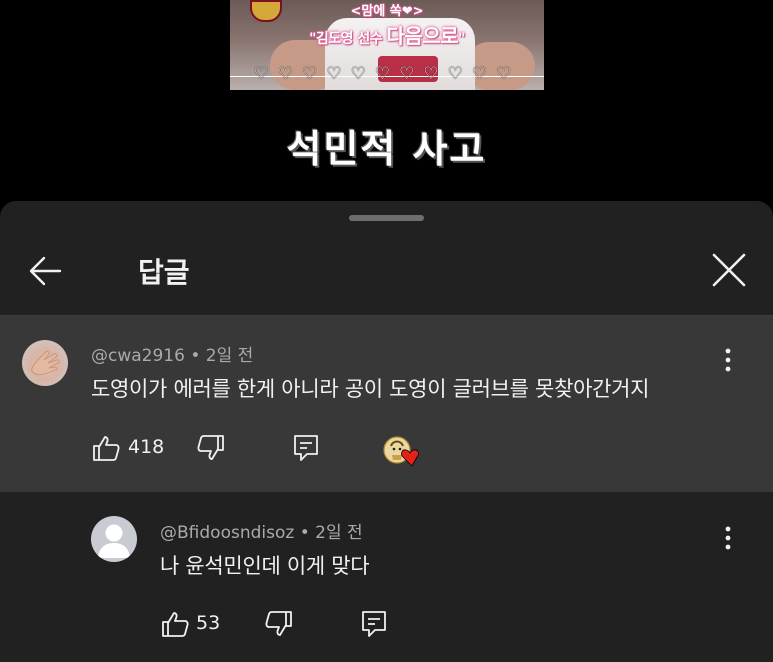  I want to click on default-avatar-icon, so click(114, 541).